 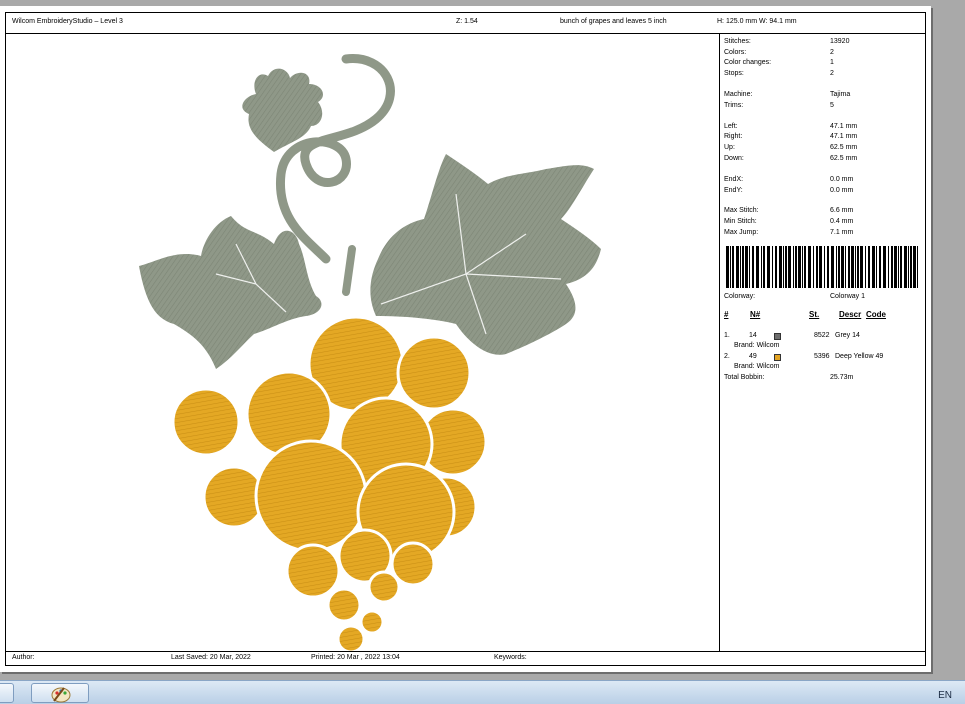 What do you see at coordinates (757, 366) in the screenshot?
I see `thread-row-2-brand: Brand: Wilcom` at bounding box center [757, 366].